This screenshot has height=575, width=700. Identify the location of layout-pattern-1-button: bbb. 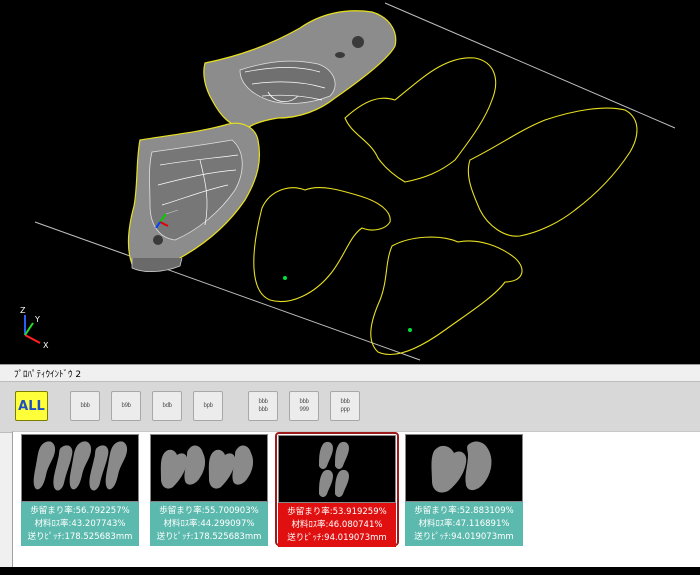
(85, 406).